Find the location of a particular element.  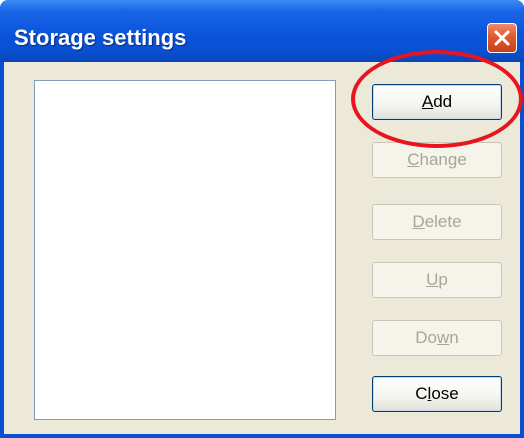

up-button: Up is located at coordinates (437, 280).